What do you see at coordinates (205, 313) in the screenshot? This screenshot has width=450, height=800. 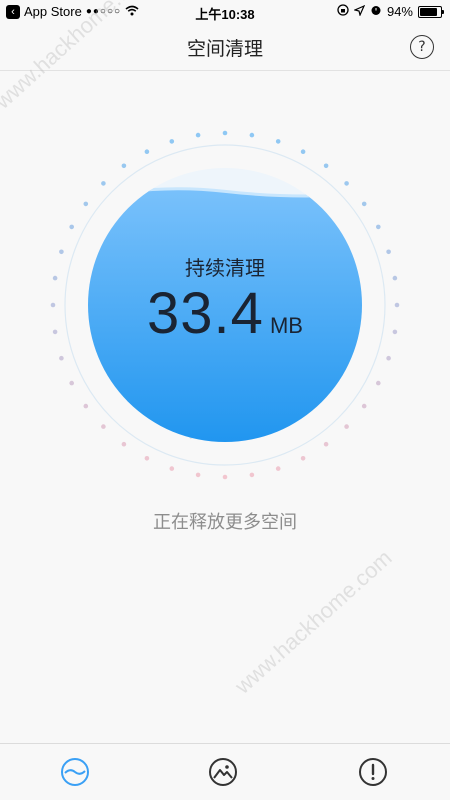 I see `gauge-value: 33.4` at bounding box center [205, 313].